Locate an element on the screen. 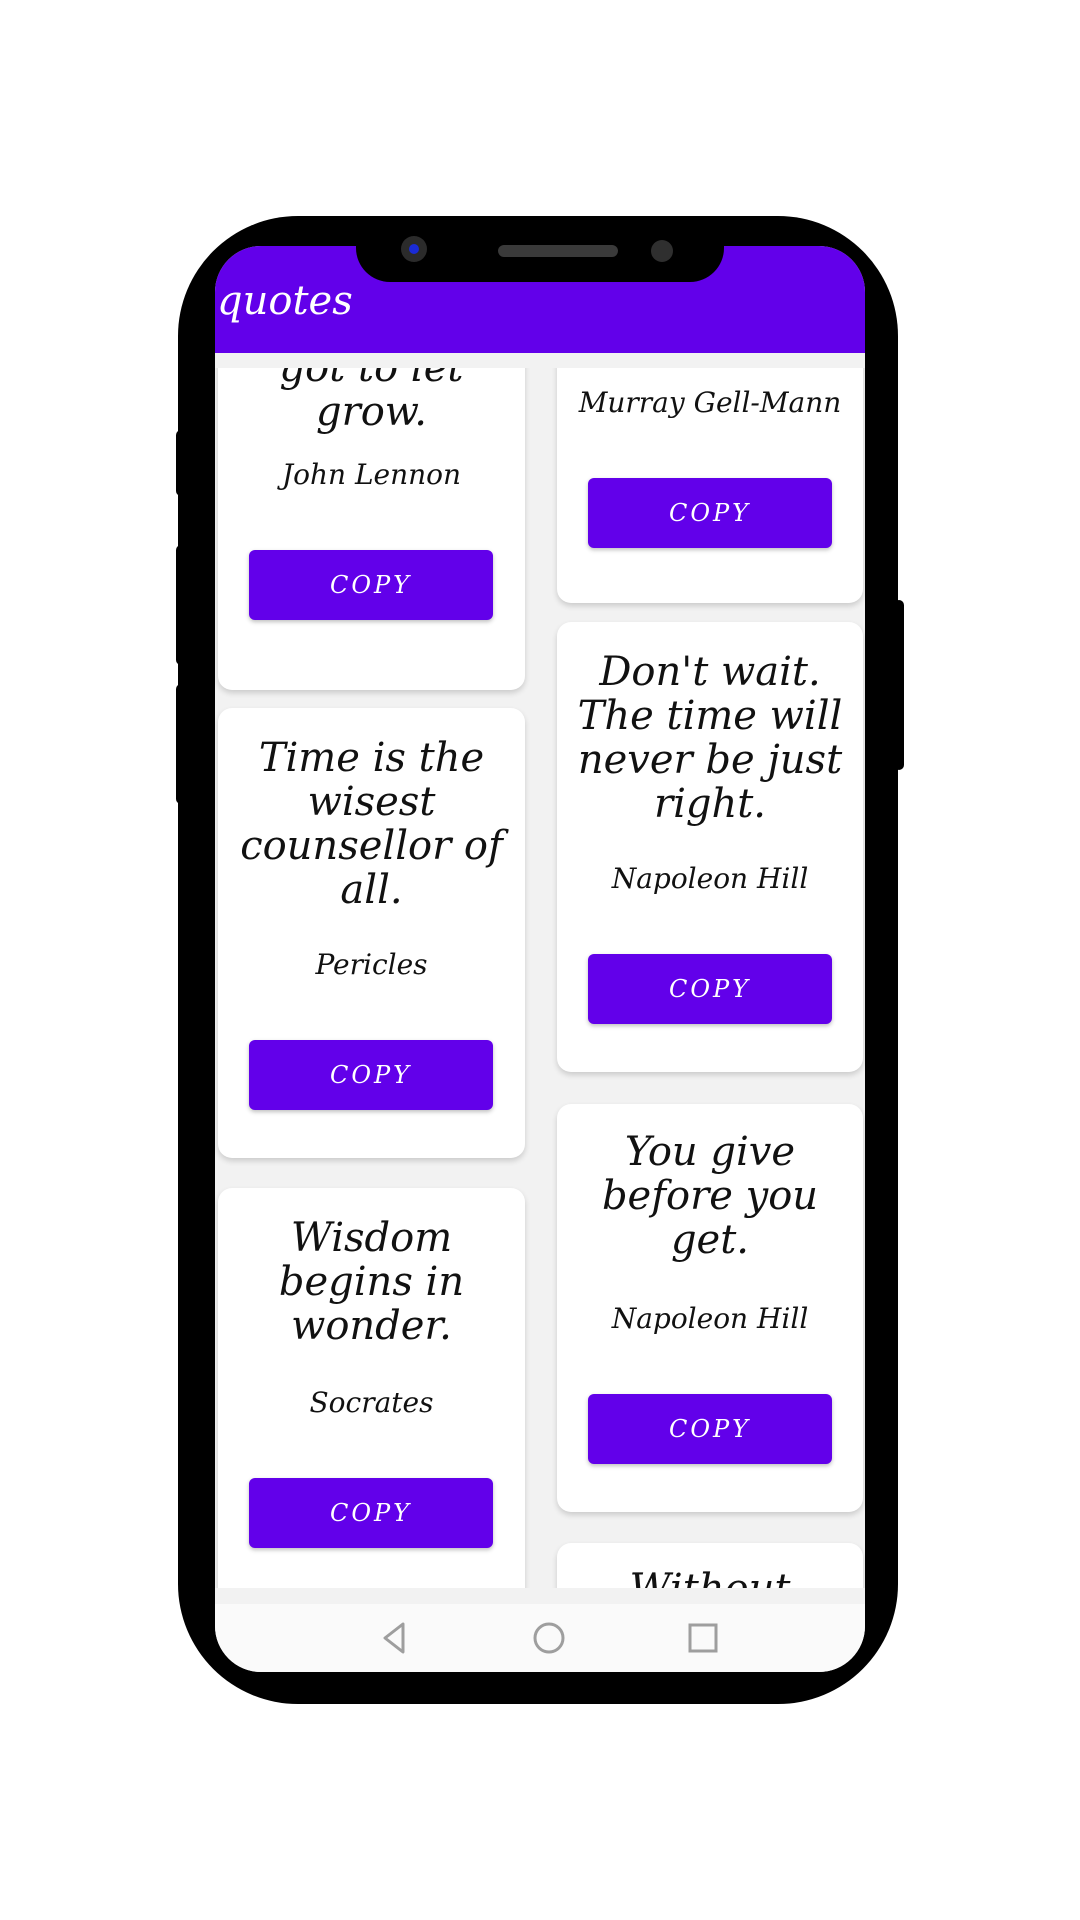  quote-author: Socrates is located at coordinates (371, 1402).